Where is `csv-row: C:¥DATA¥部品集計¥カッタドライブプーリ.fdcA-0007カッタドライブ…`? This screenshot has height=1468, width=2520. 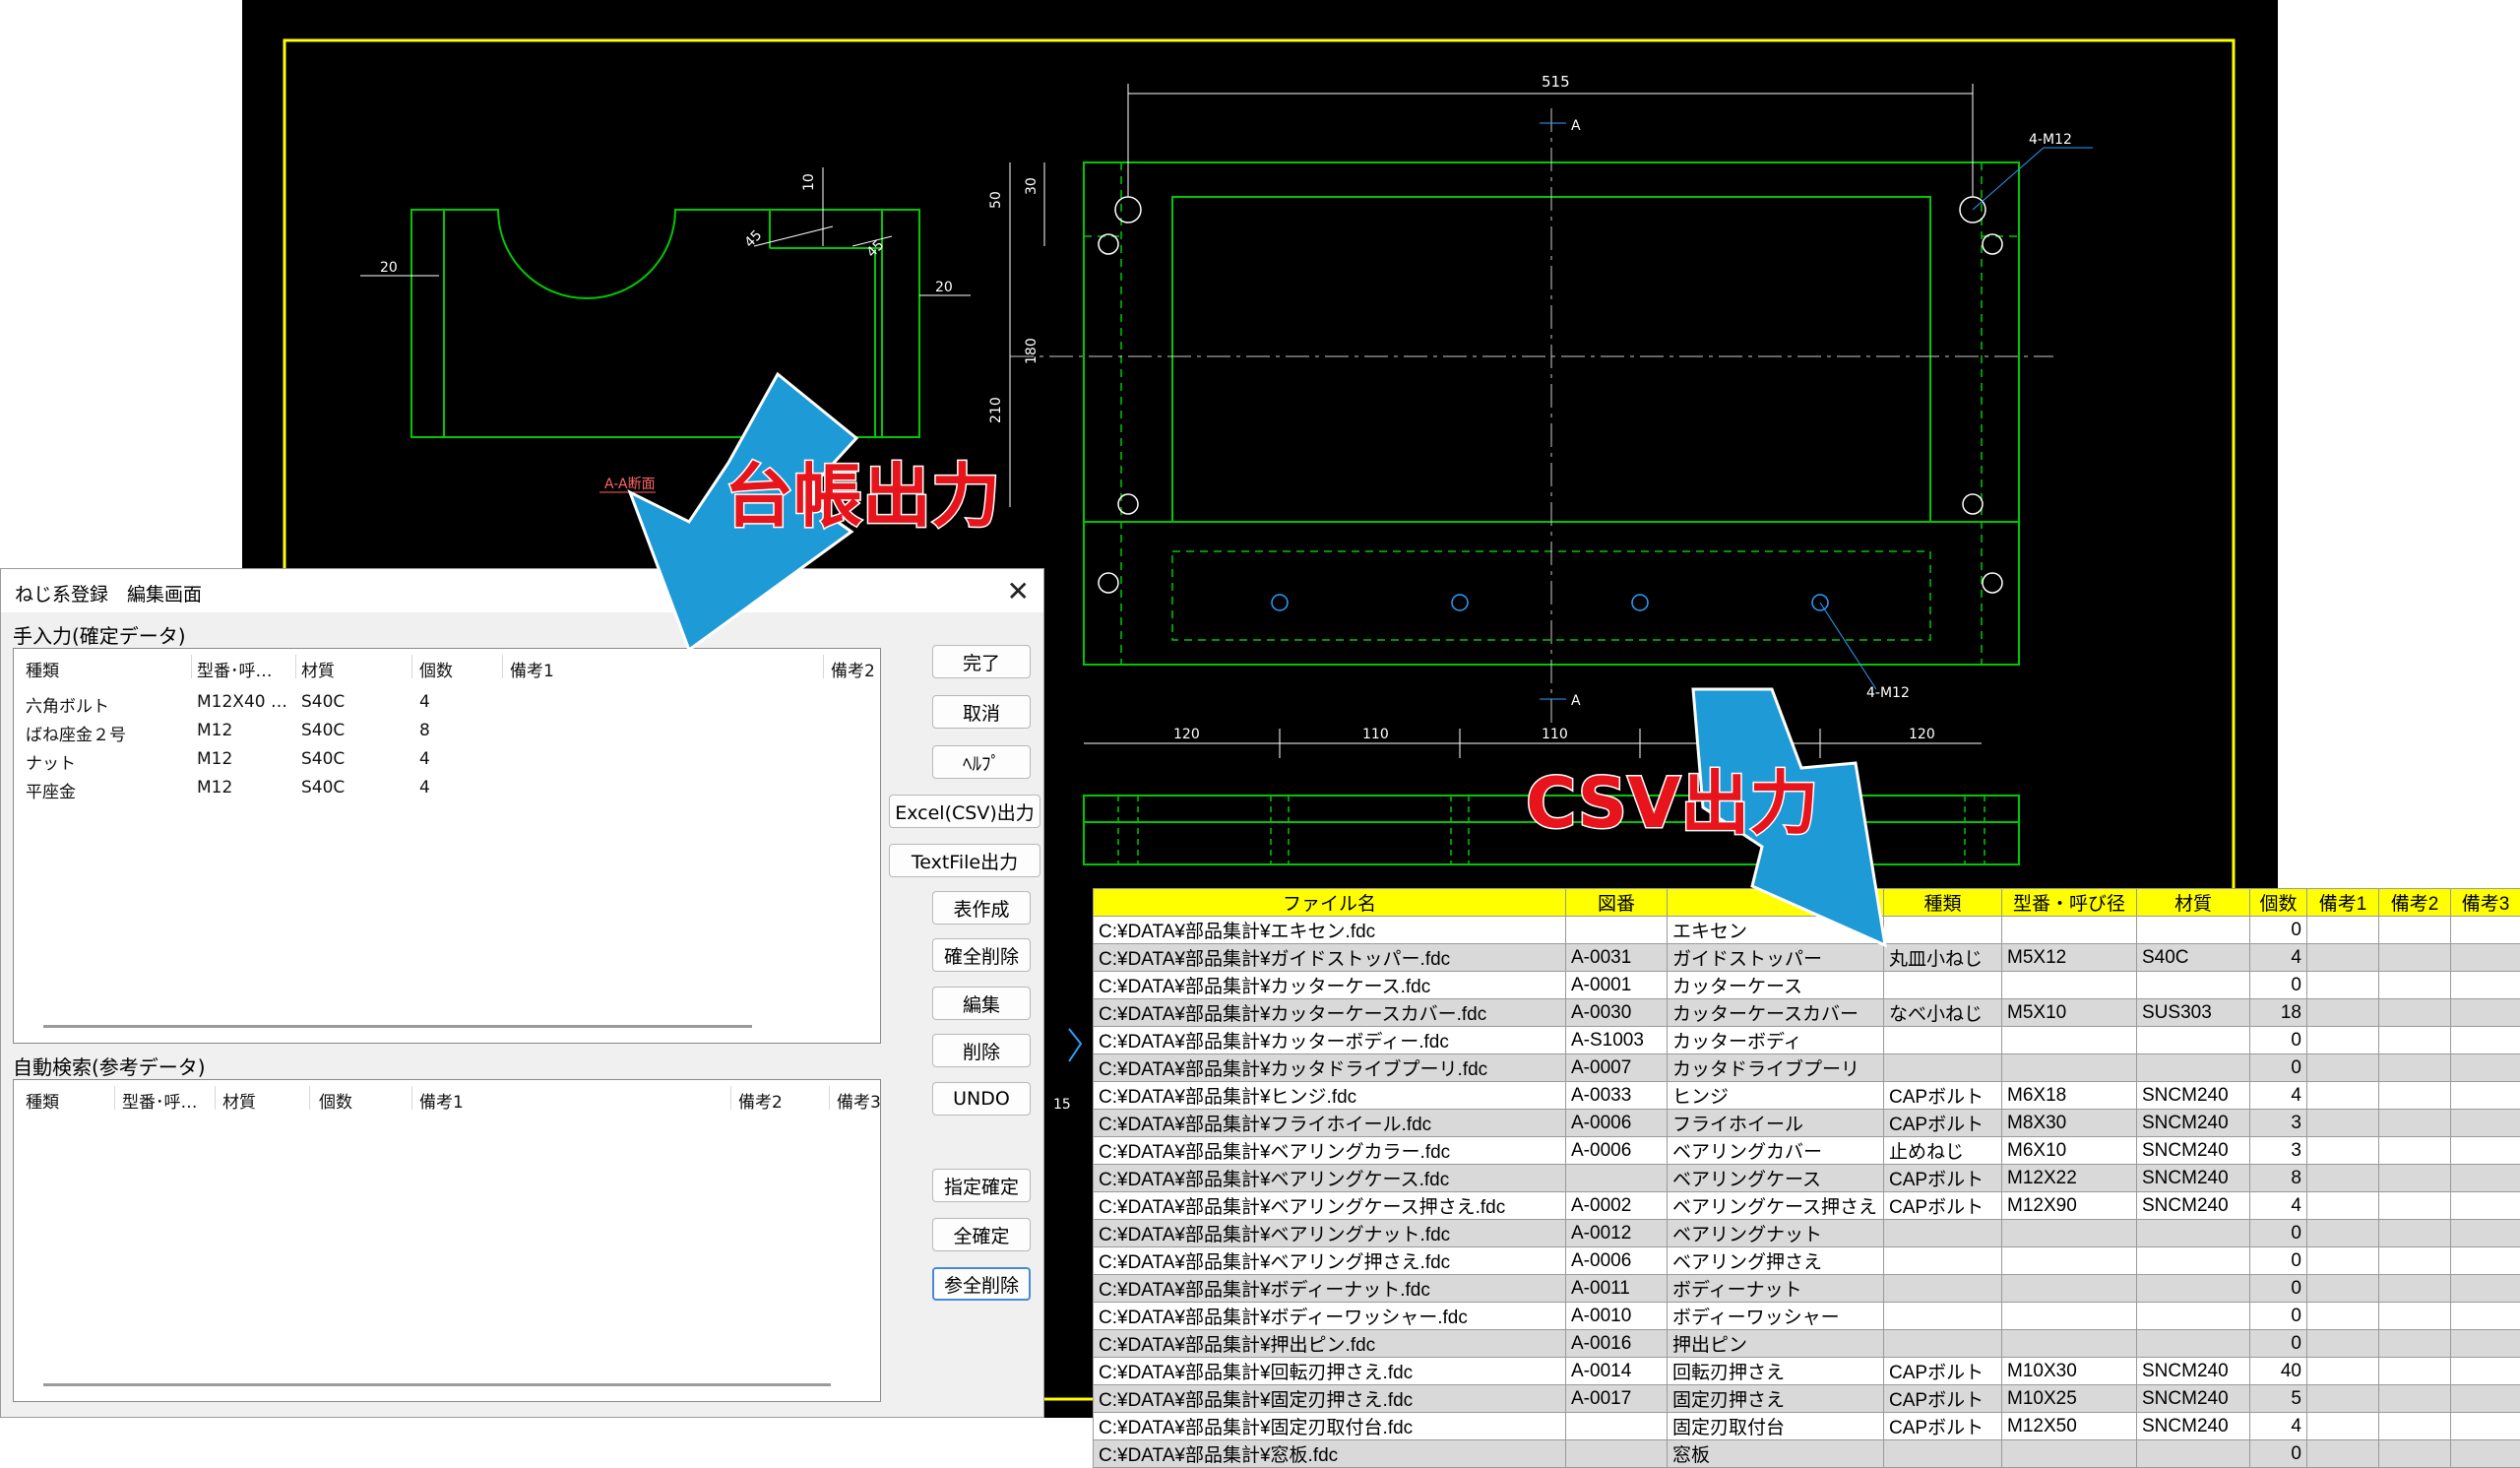 csv-row: C:¥DATA¥部品集計¥カッタドライブプーリ.fdcA-0007カッタドライブ… is located at coordinates (1807, 1068).